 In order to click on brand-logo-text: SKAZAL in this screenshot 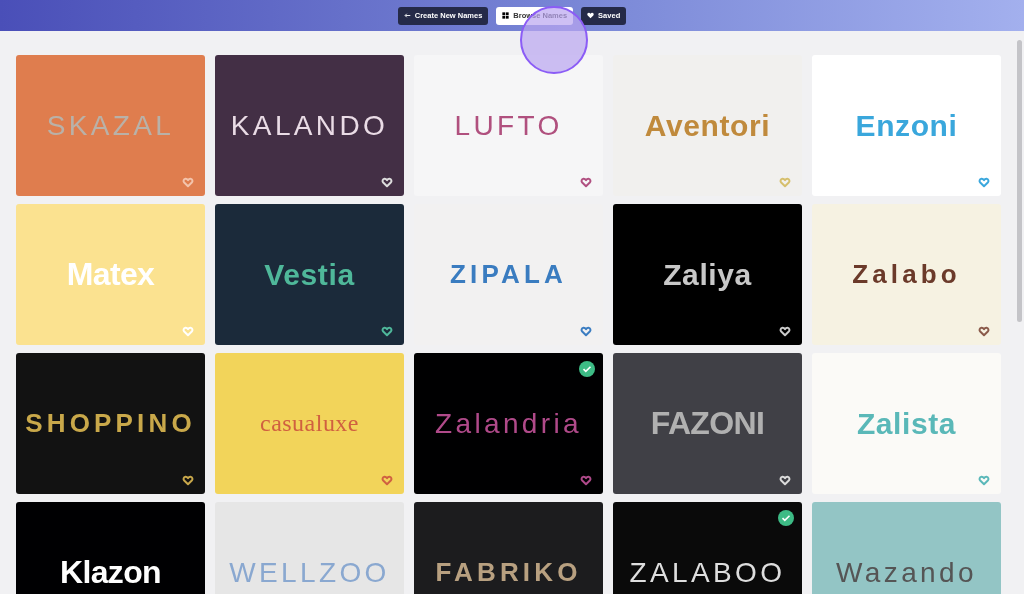, I will do `click(110, 125)`.